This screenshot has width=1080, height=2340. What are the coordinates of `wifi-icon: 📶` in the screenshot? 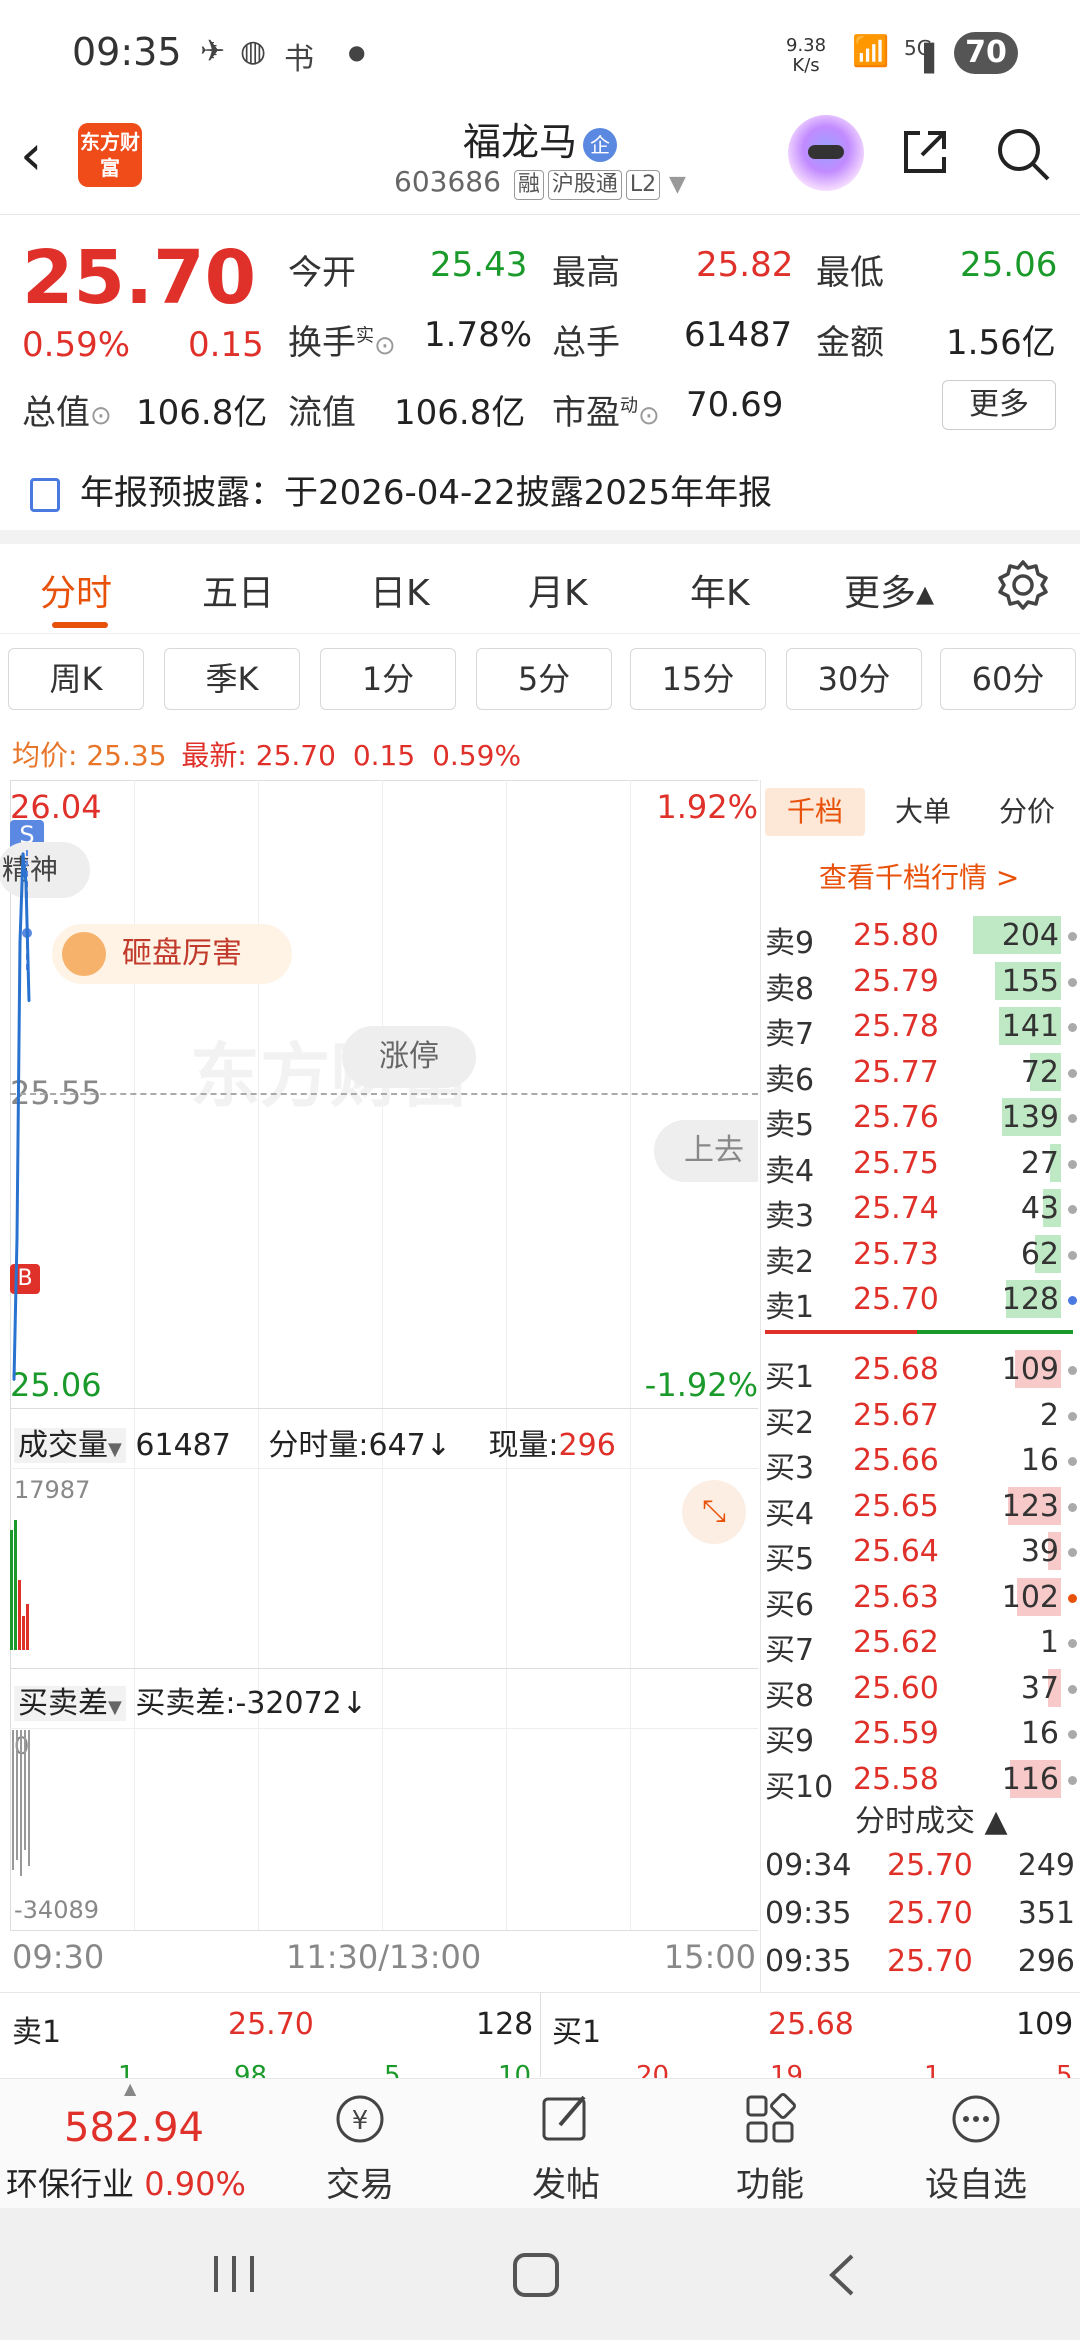 It's located at (871, 51).